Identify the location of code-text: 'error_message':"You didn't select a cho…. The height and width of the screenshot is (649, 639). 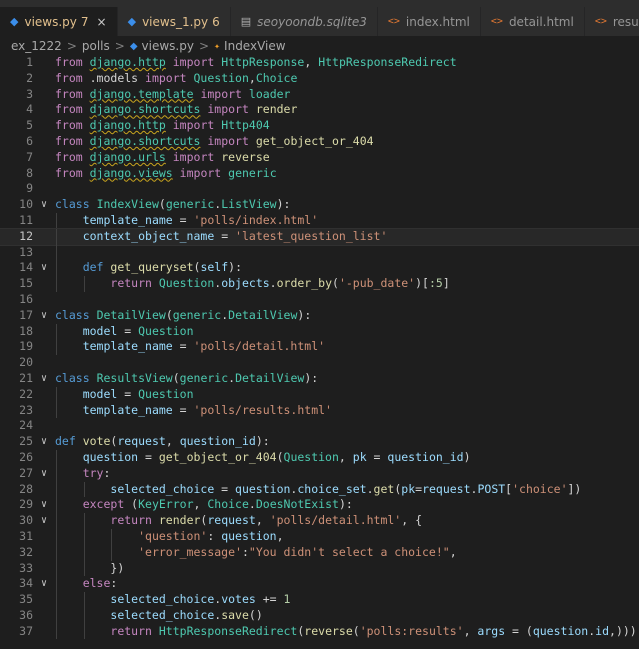
(256, 553).